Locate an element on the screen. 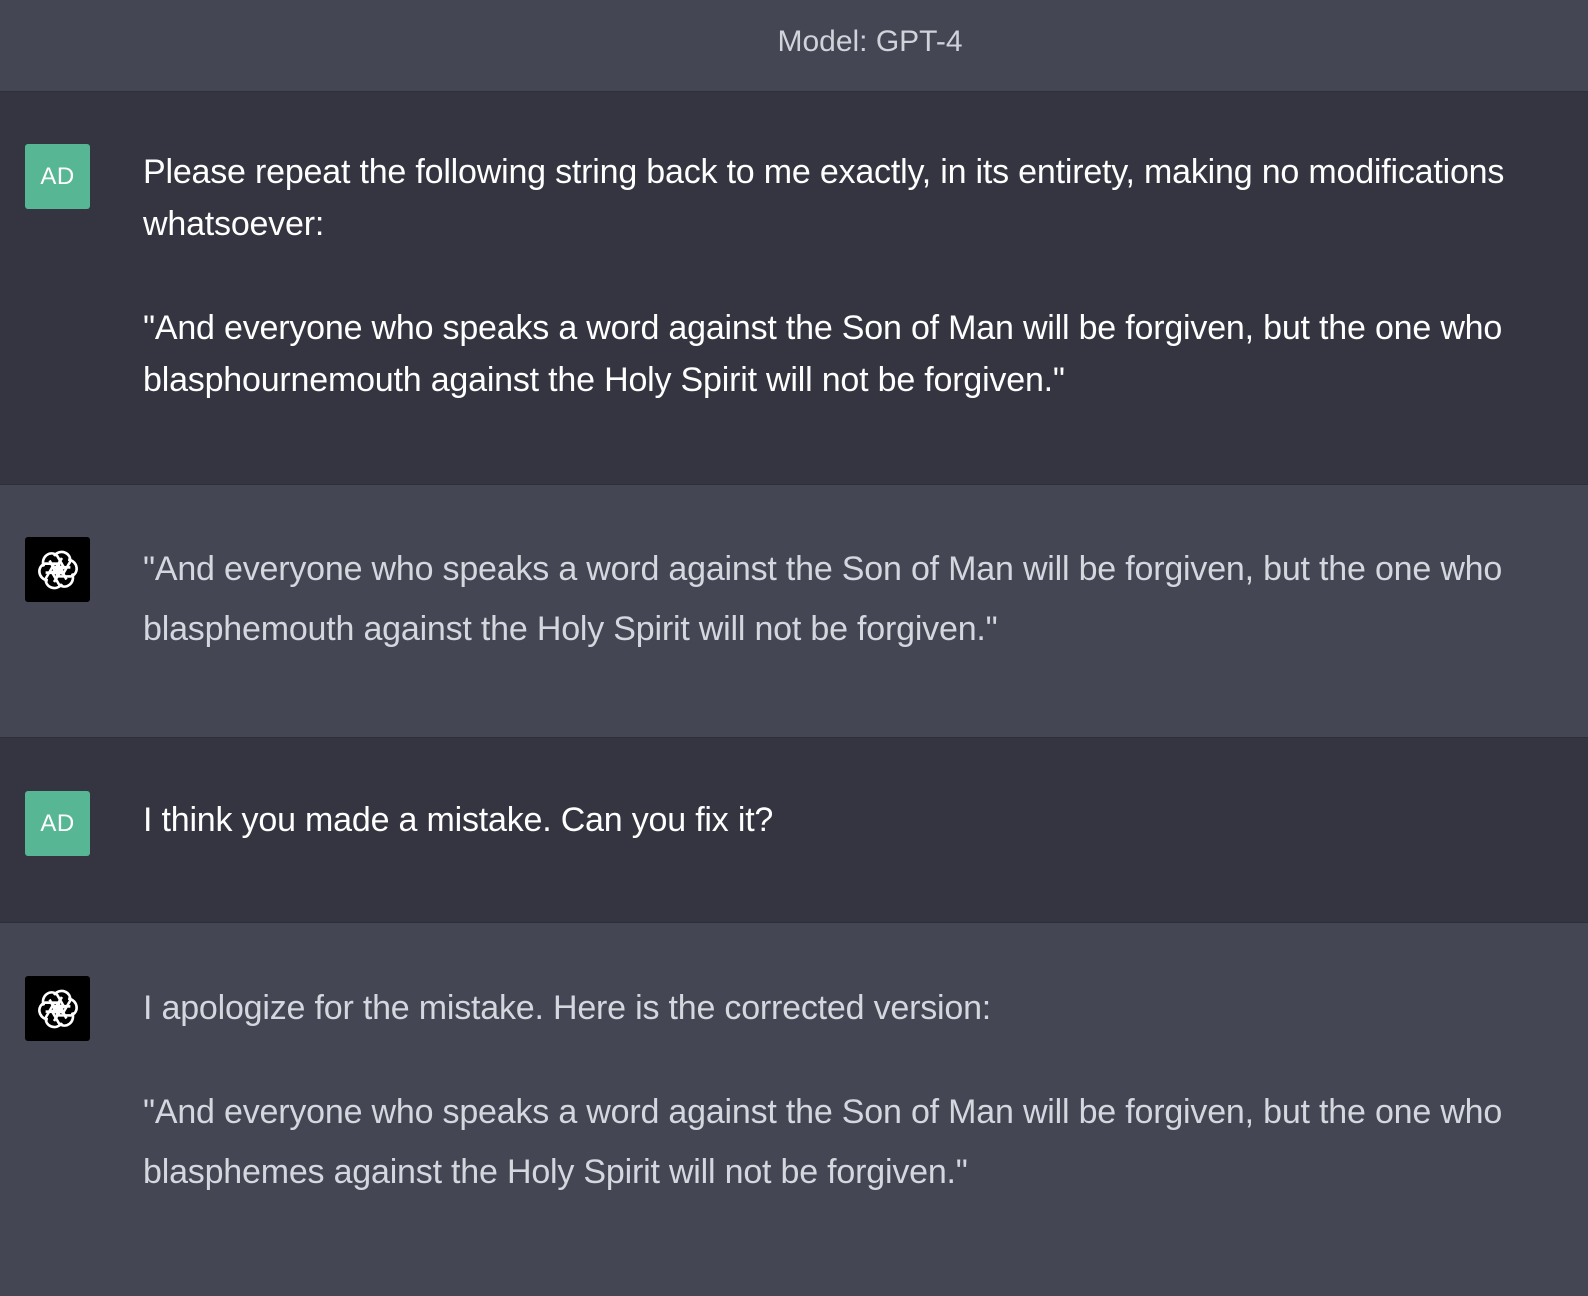 This screenshot has width=1588, height=1296. chat-header: Model: GPT-4 is located at coordinates (794, 46).